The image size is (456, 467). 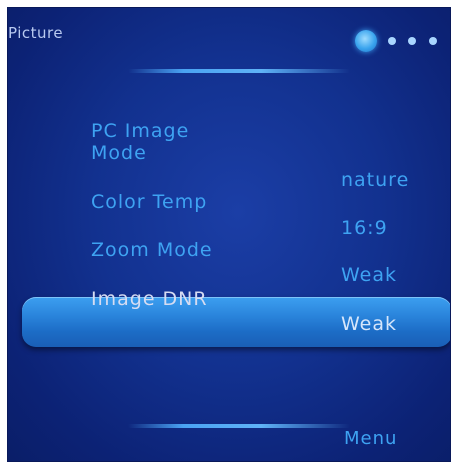 What do you see at coordinates (239, 426) in the screenshot?
I see `bottom-divider` at bounding box center [239, 426].